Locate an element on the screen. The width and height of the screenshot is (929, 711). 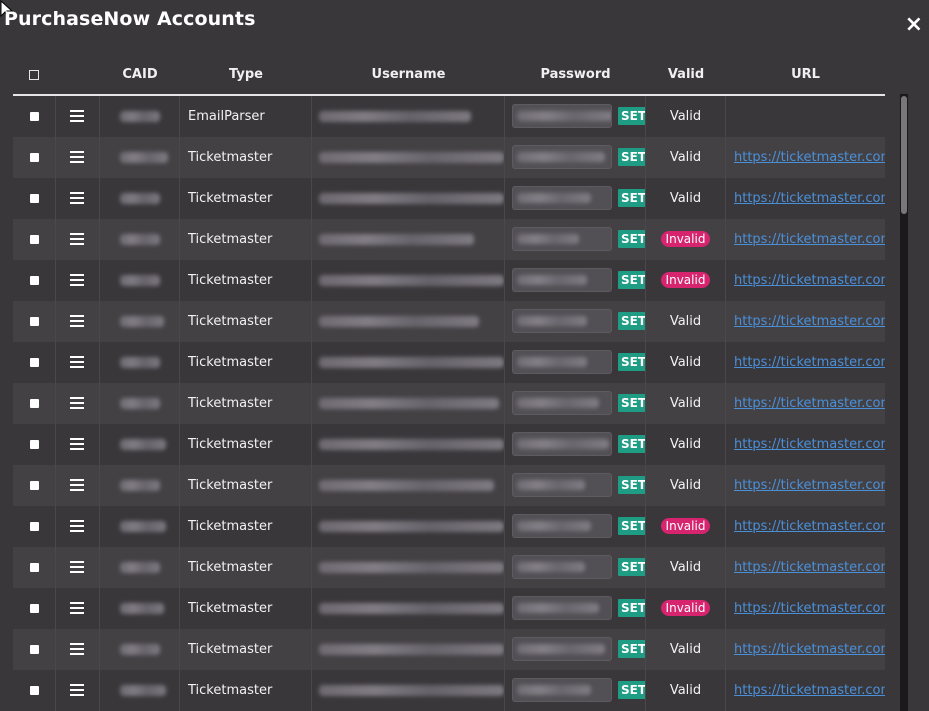
select-all-cell is located at coordinates (34, 75).